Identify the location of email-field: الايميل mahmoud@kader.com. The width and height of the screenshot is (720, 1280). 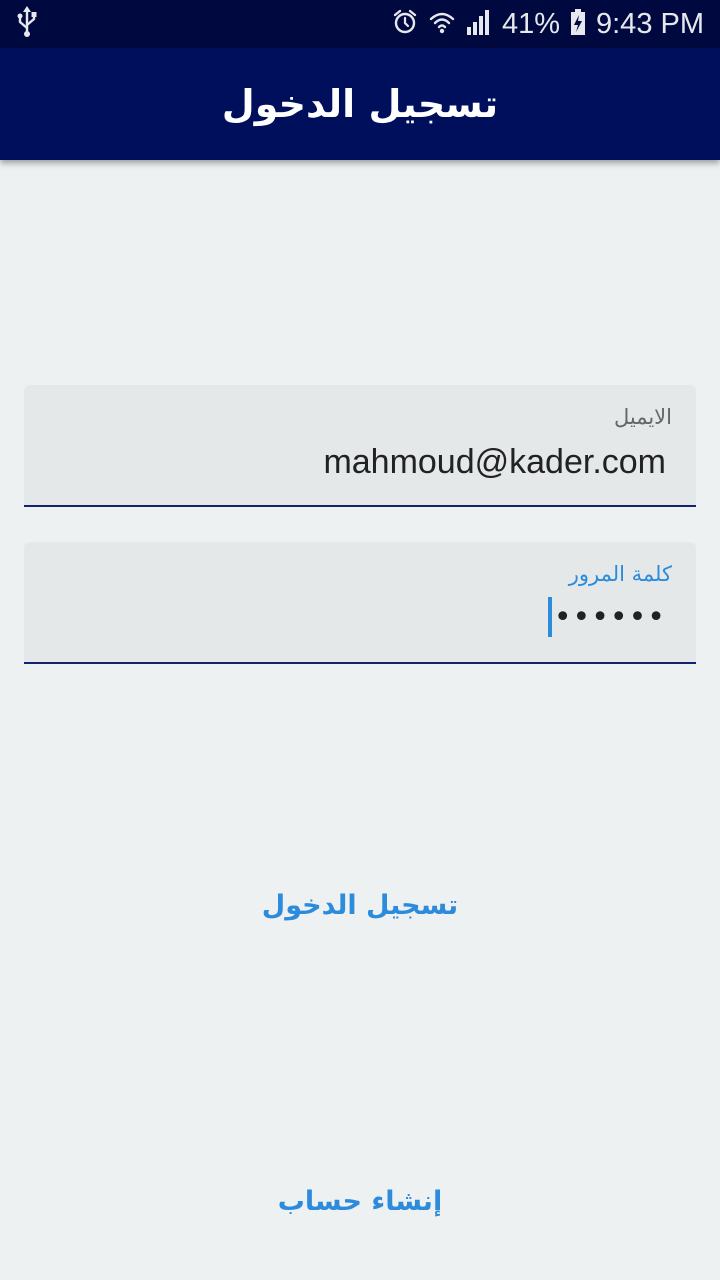
(360, 446).